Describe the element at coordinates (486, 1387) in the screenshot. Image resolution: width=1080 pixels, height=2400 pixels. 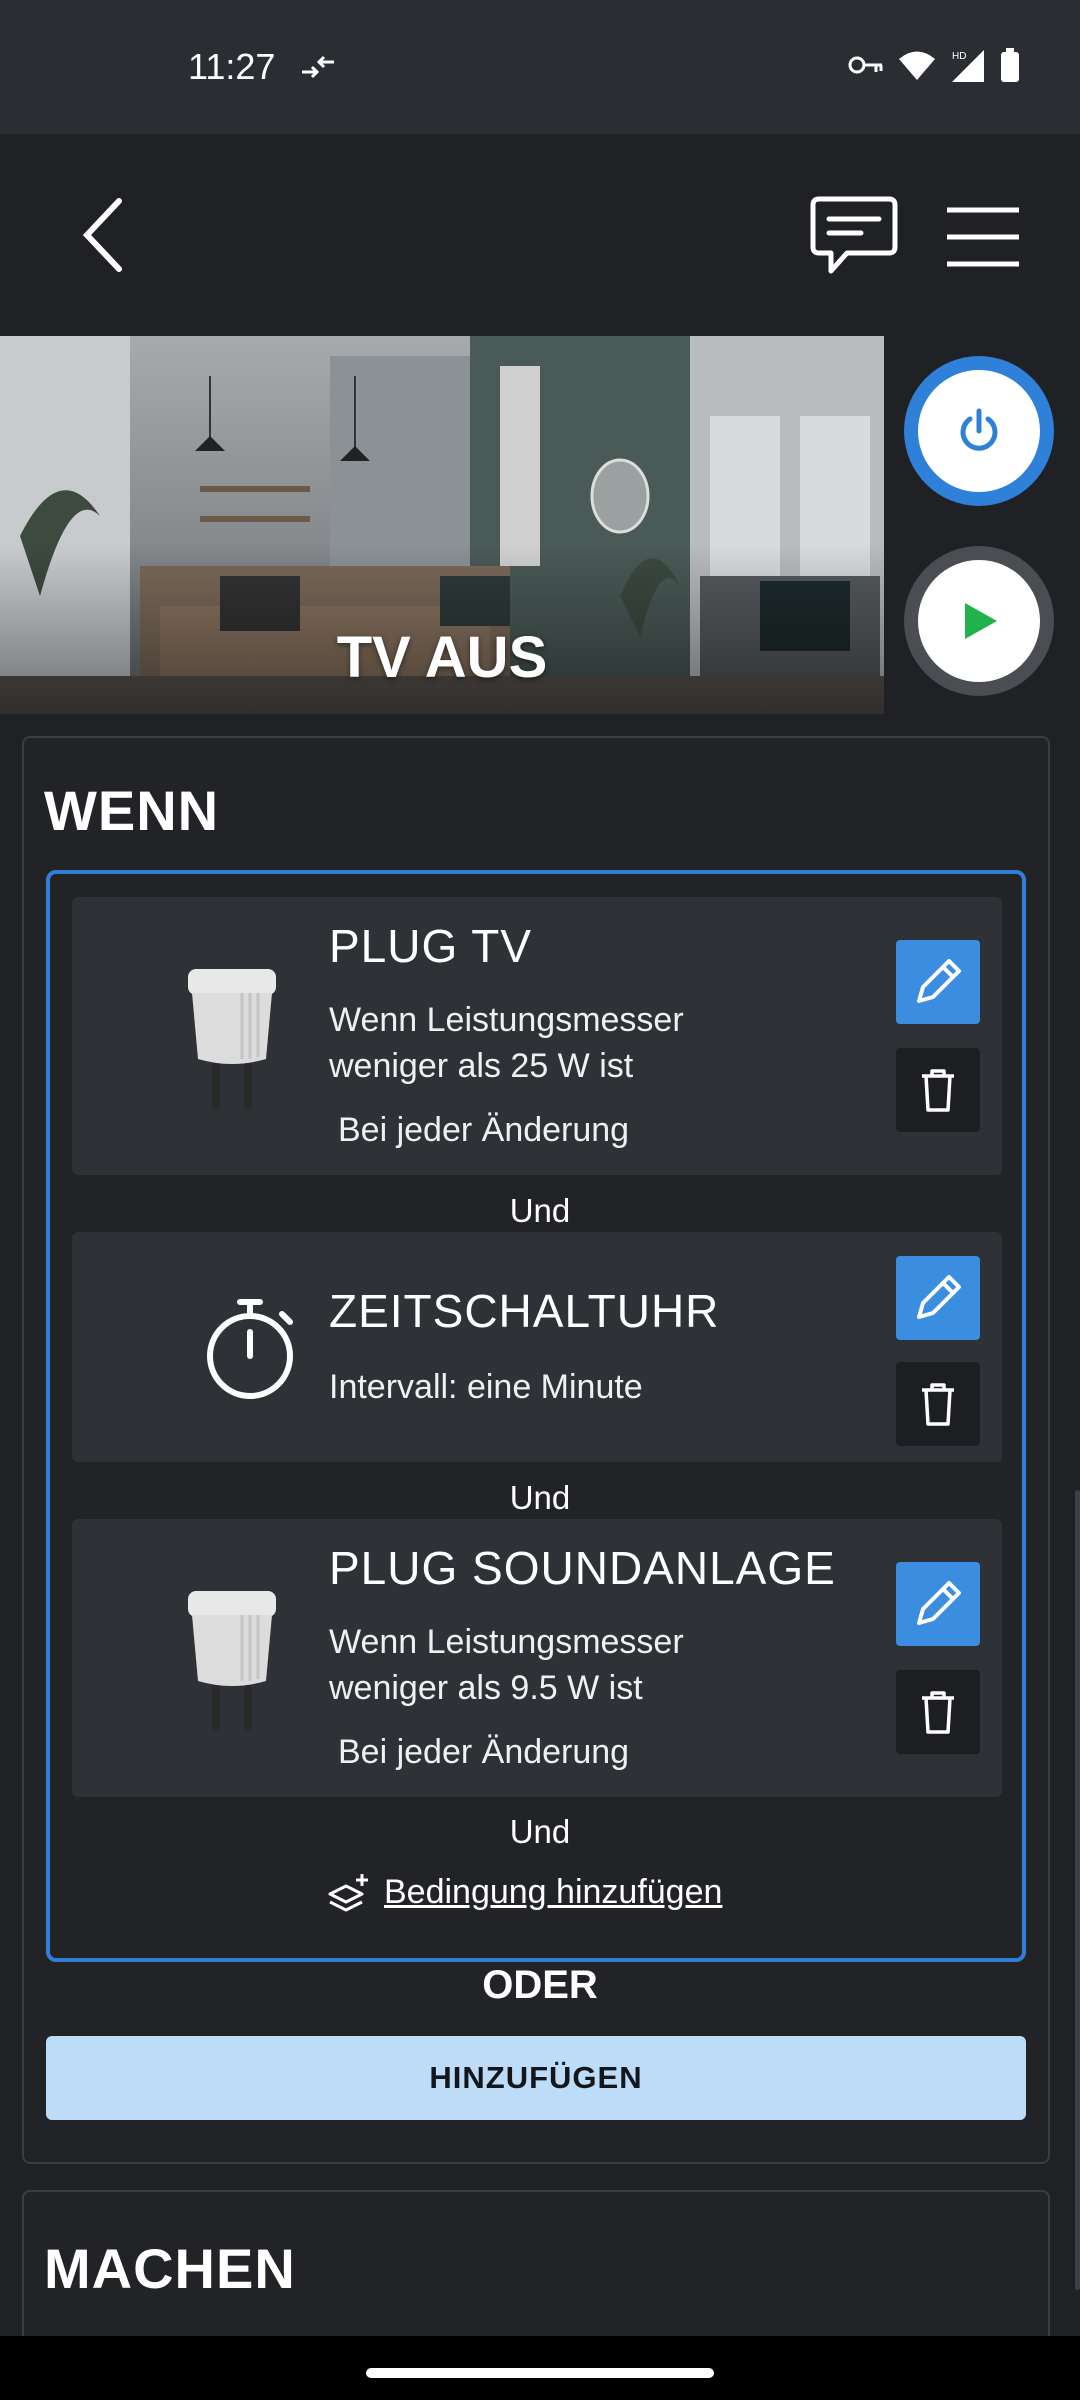
I see `condition-desc-line1: Intervall: eine Minute` at that location.